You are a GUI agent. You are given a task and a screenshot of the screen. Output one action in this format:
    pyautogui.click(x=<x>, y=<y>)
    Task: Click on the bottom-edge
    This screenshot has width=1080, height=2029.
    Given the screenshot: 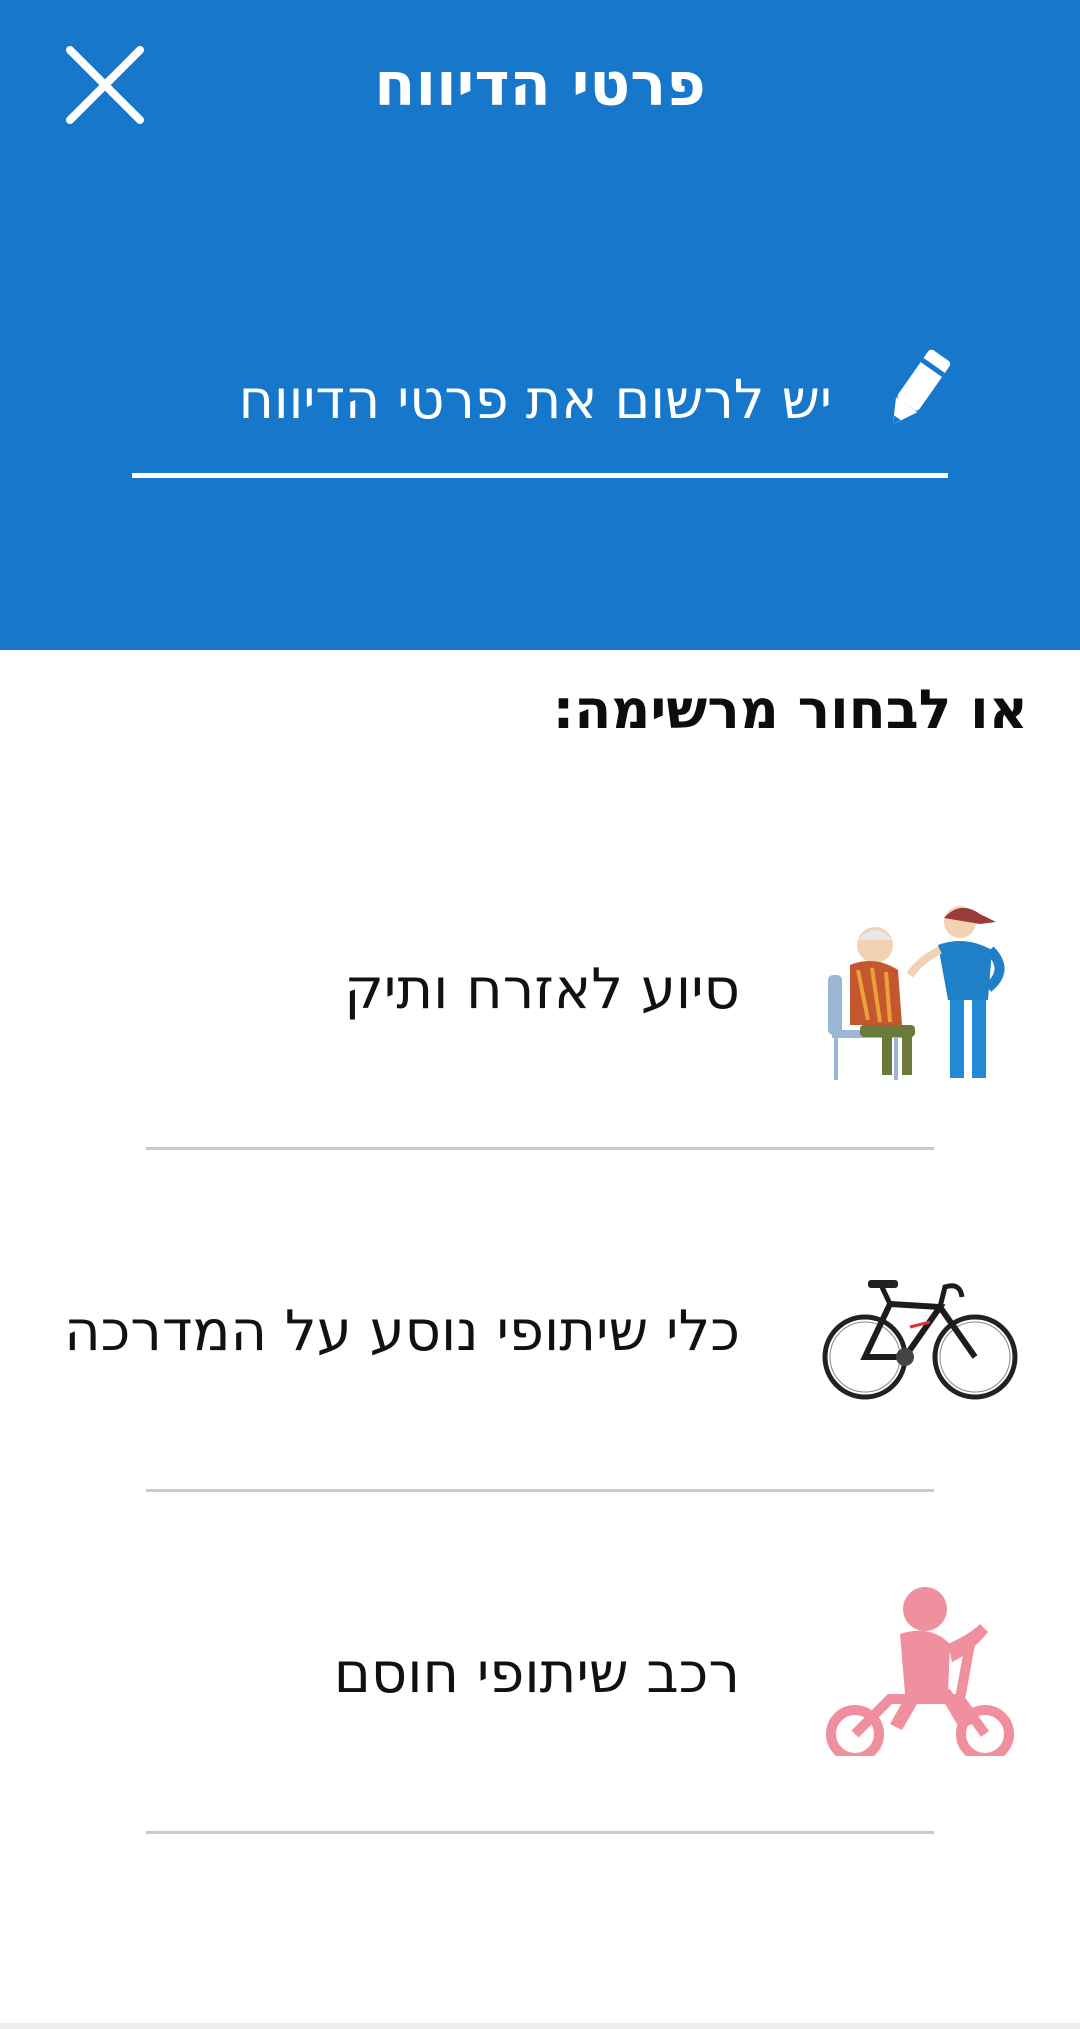 What is the action you would take?
    pyautogui.click(x=540, y=2026)
    